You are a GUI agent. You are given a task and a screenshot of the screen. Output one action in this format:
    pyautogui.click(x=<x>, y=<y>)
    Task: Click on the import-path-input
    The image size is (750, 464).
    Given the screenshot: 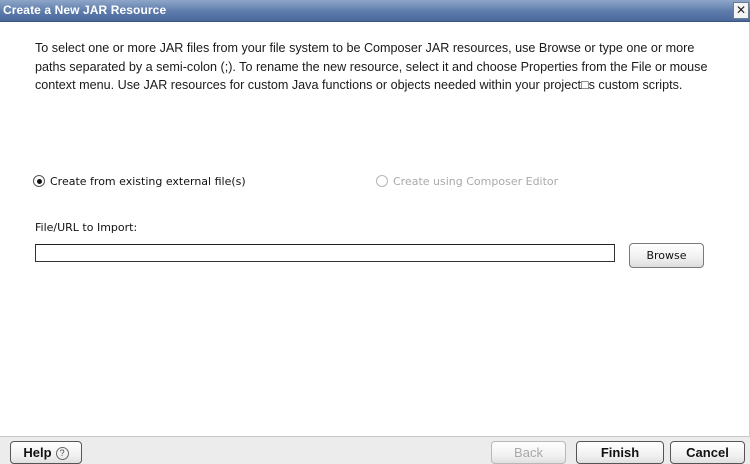 What is the action you would take?
    pyautogui.click(x=325, y=253)
    